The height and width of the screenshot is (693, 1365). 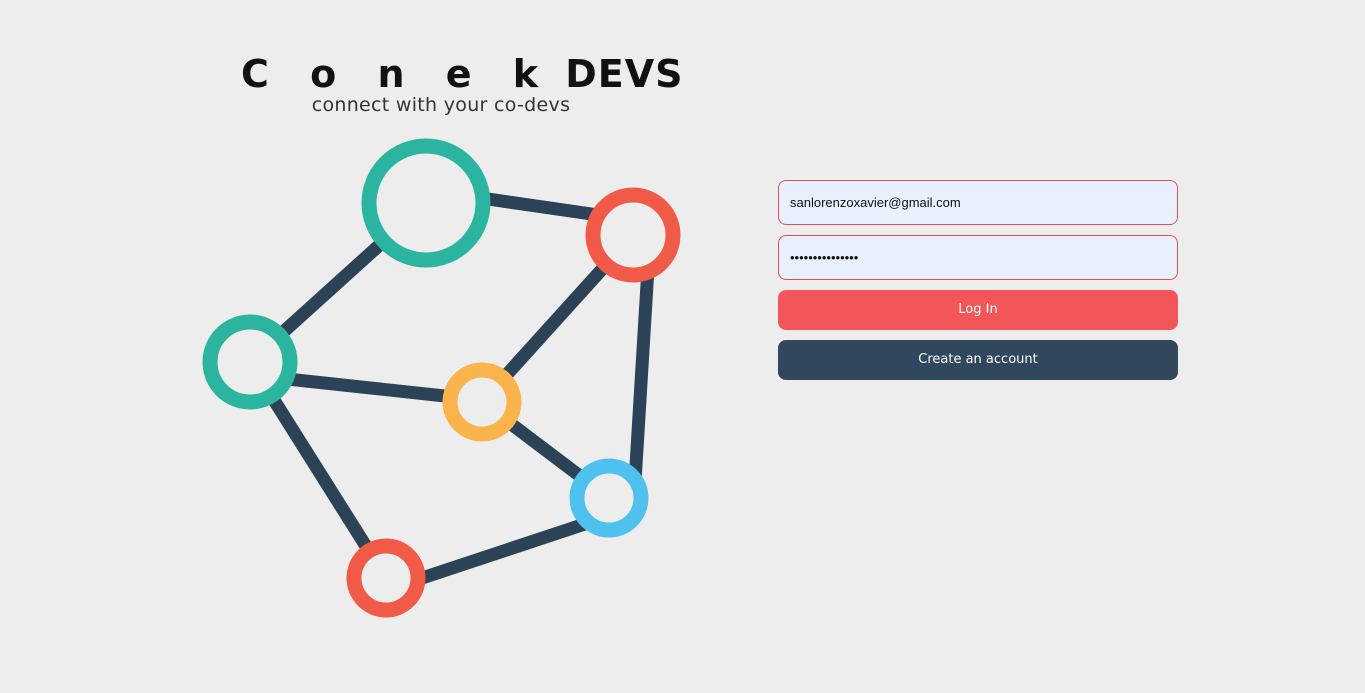 I want to click on login-form: Log In Create an account, so click(x=978, y=280).